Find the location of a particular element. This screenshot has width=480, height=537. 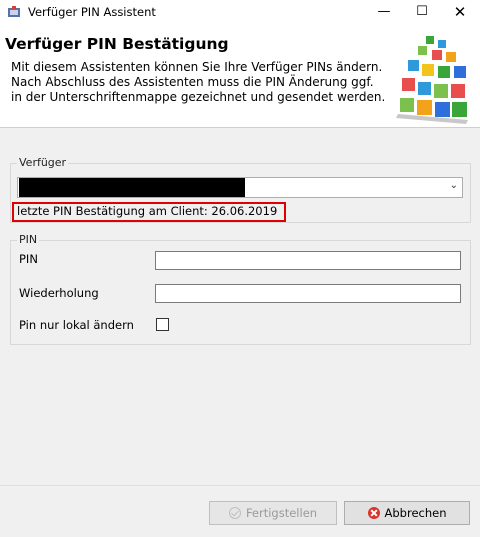

minimize-icon: — is located at coordinates (384, 11).